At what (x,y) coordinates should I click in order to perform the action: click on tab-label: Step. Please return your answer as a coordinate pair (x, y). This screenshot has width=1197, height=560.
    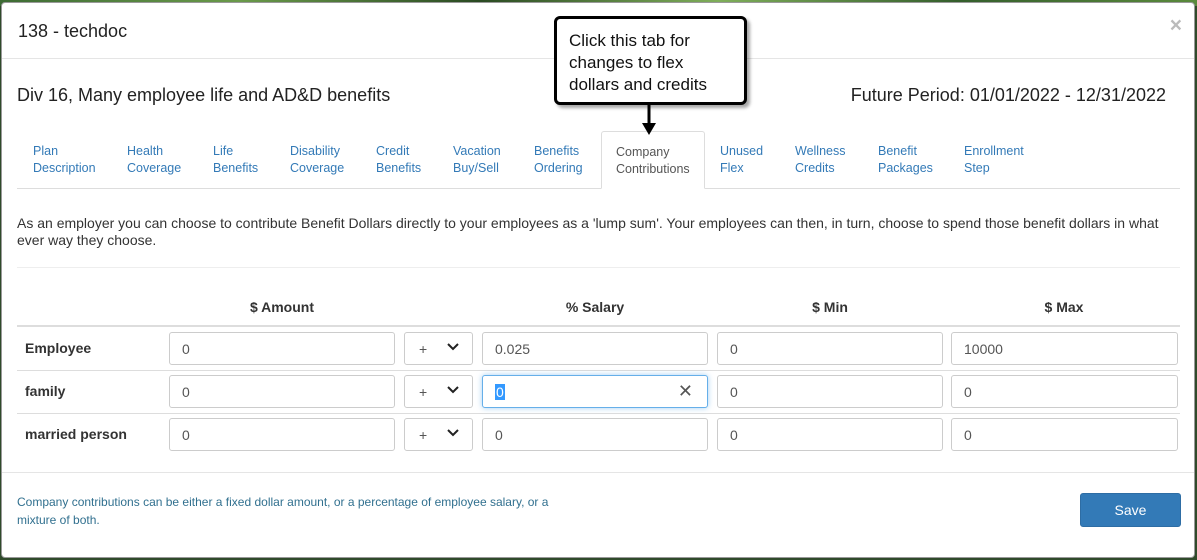
    Looking at the image, I should click on (977, 168).